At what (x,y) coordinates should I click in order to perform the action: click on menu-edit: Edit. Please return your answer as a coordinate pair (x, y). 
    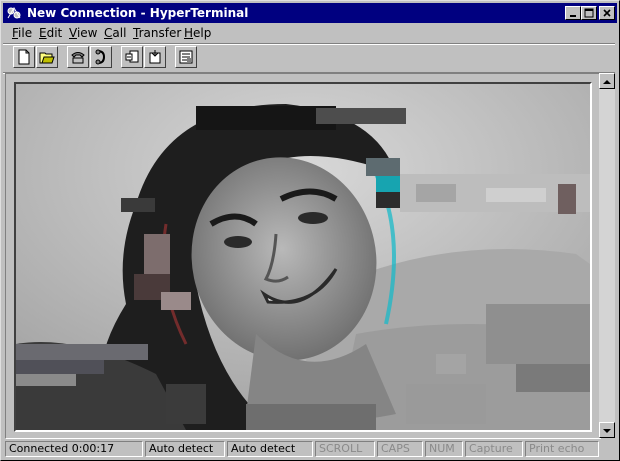
    Looking at the image, I should click on (50, 33).